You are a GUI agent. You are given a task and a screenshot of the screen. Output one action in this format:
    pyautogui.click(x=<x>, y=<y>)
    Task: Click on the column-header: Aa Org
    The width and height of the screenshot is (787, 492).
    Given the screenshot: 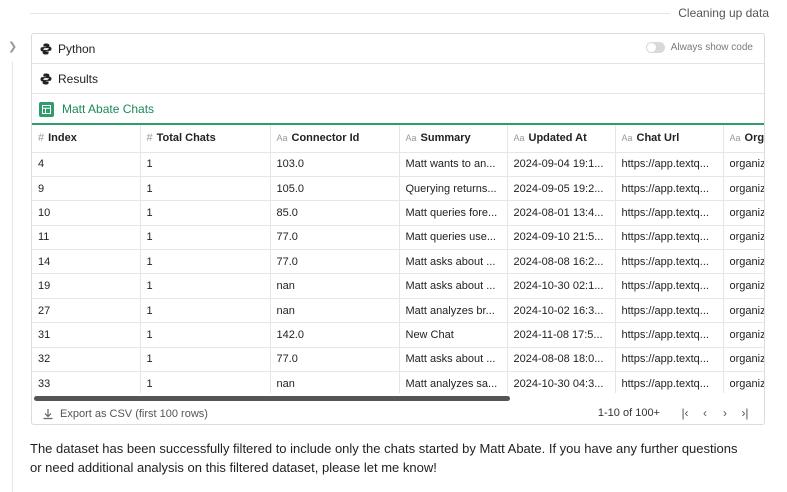 What is the action you would take?
    pyautogui.click(x=743, y=139)
    